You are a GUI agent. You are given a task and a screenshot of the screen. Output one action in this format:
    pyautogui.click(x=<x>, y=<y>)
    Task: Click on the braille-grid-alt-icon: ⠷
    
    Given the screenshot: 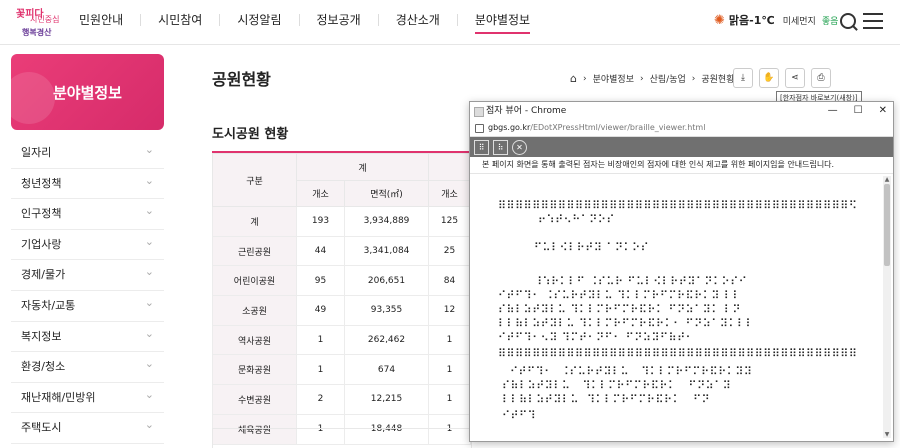 What is the action you would take?
    pyautogui.click(x=500, y=147)
    